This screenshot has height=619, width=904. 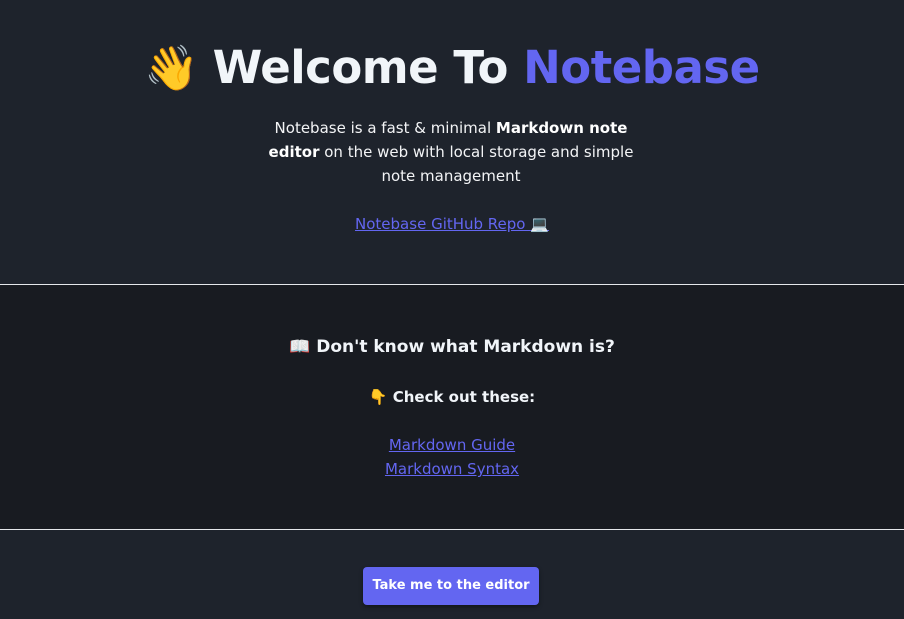 What do you see at coordinates (368, 67) in the screenshot?
I see `title-prefix: Welcome To` at bounding box center [368, 67].